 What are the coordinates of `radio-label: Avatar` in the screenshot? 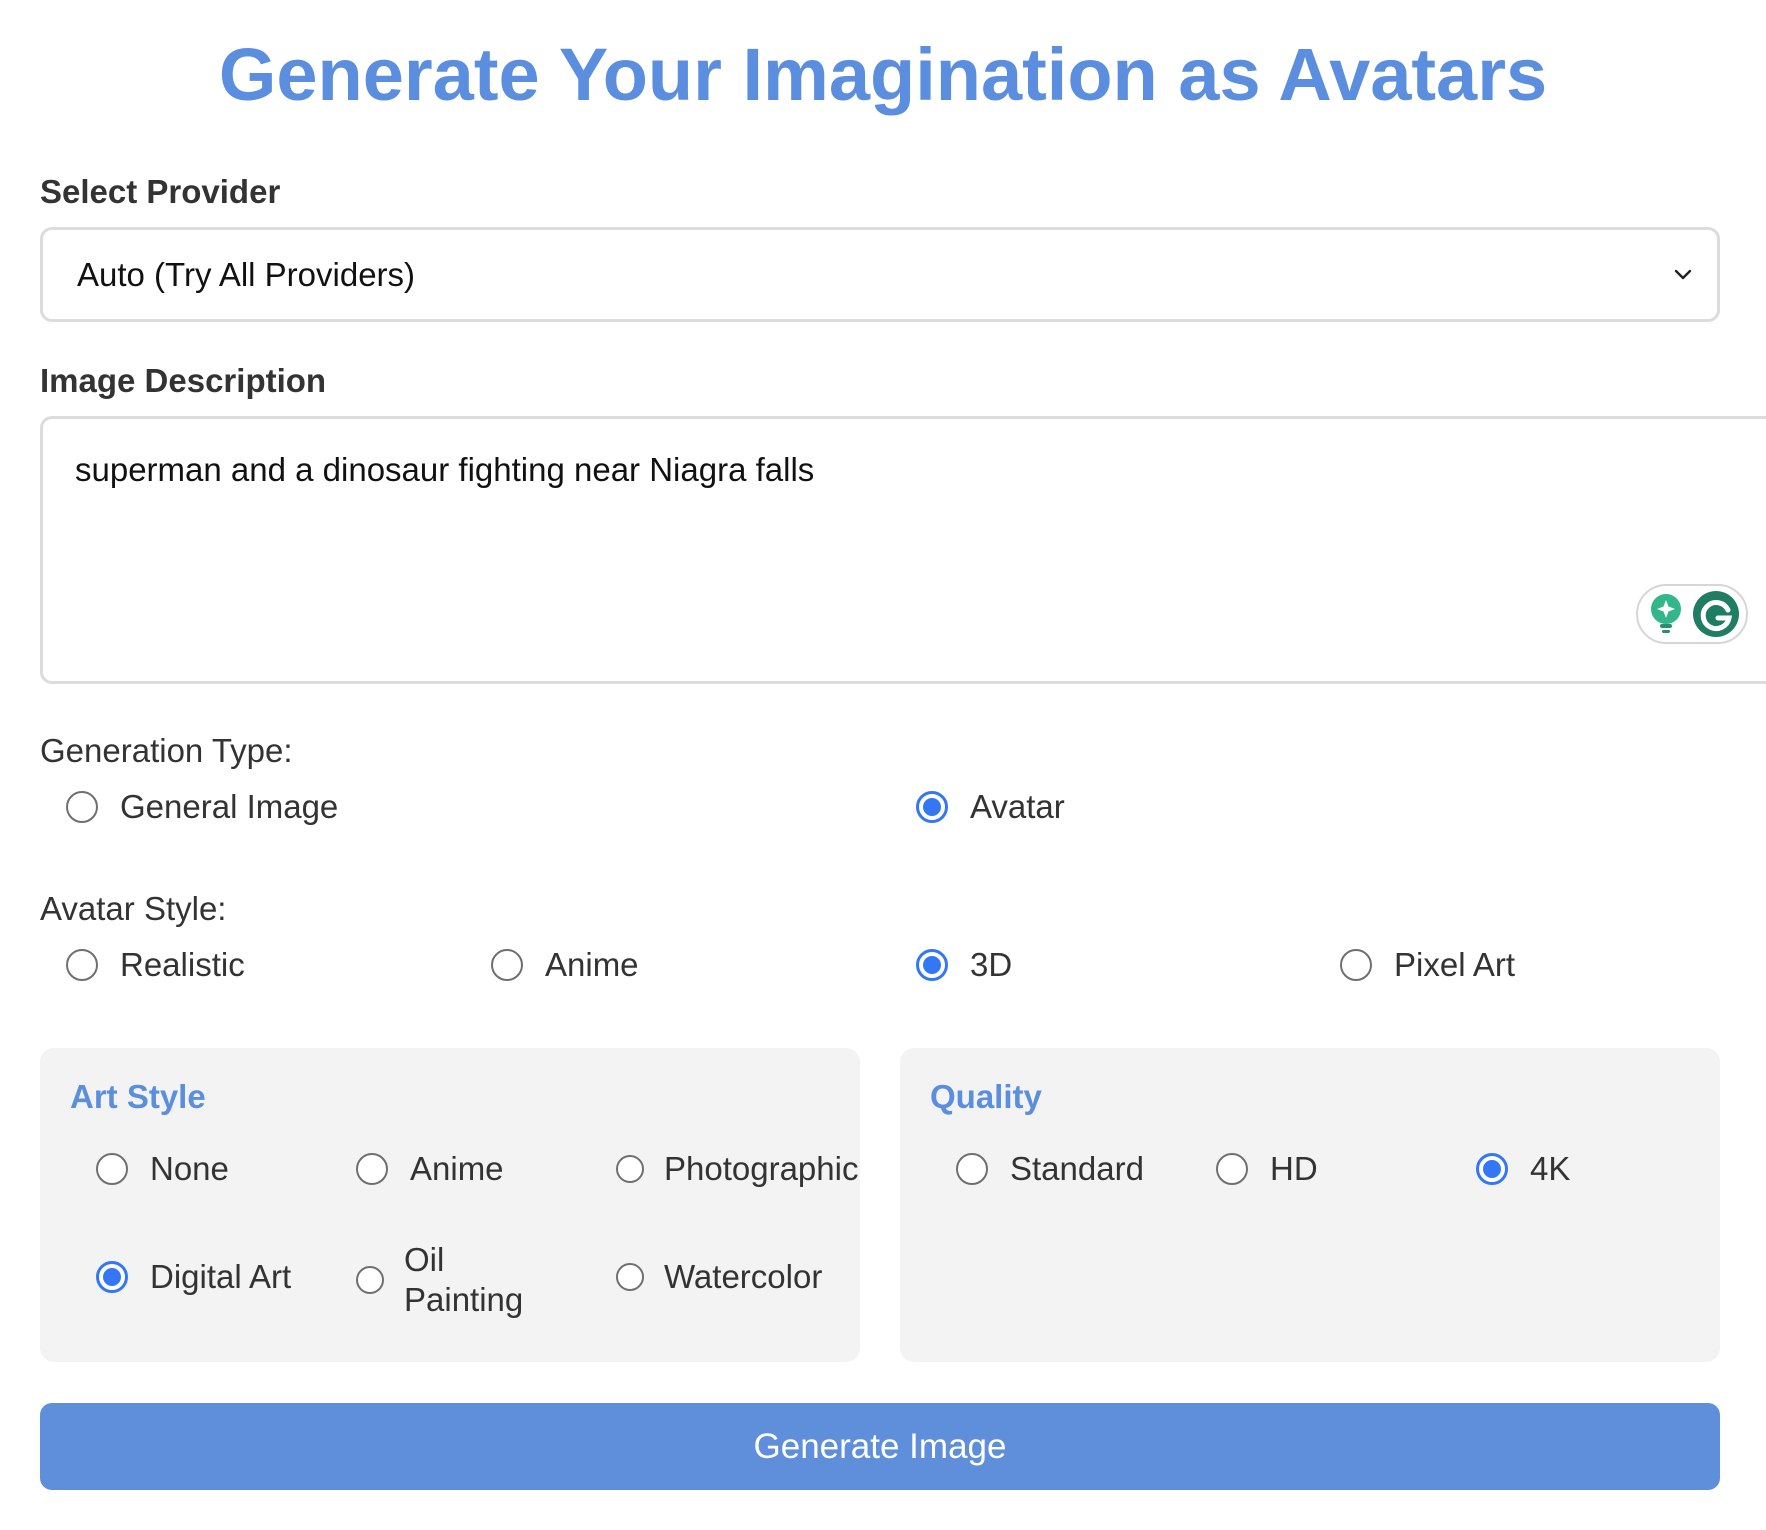 It's located at (1017, 806).